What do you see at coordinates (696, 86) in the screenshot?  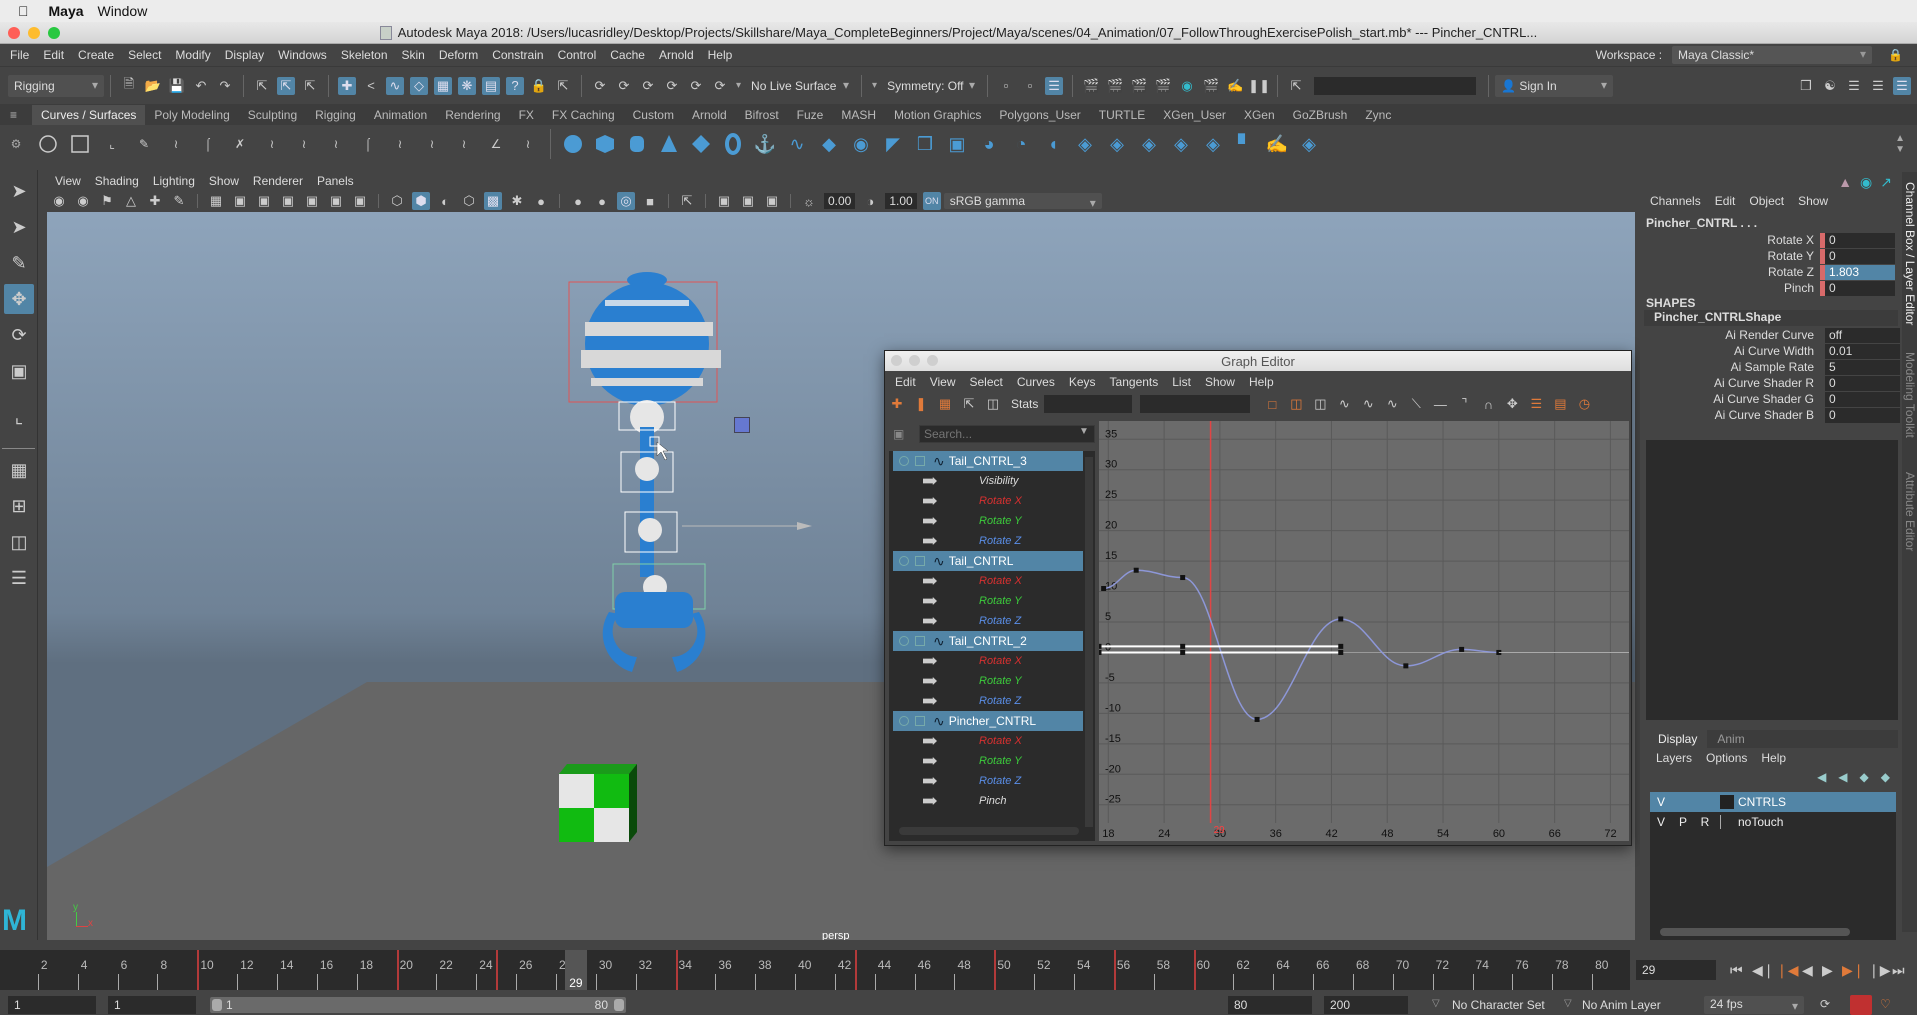 I see `snap-live-icon: ⟳` at bounding box center [696, 86].